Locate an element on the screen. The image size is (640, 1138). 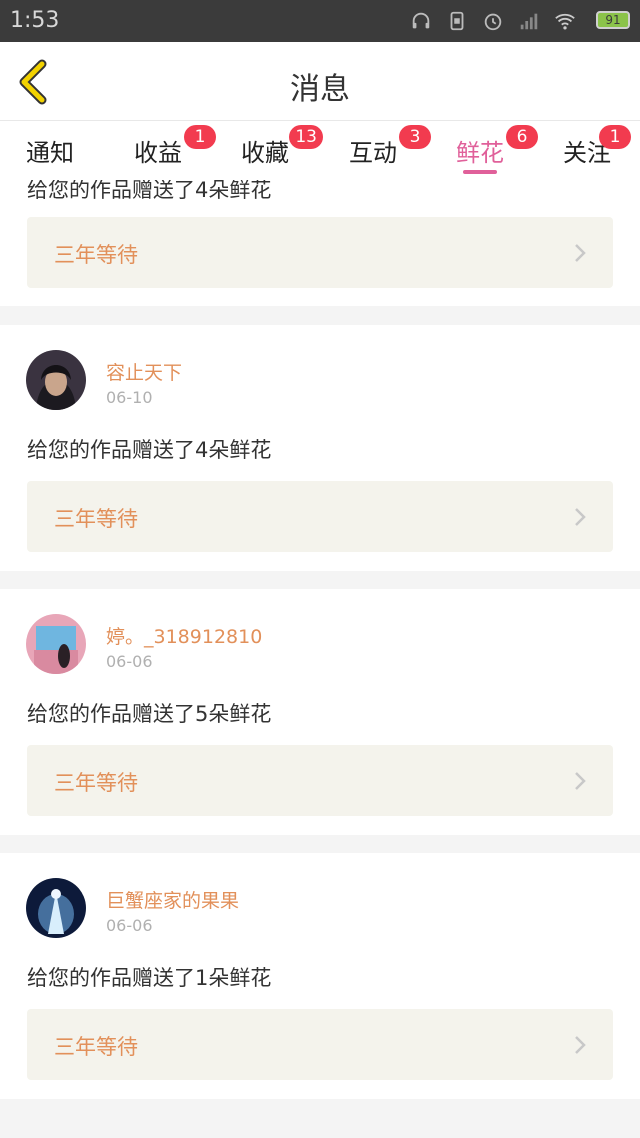
tab-flowers: 鲜花 6 is located at coordinates (497, 146).